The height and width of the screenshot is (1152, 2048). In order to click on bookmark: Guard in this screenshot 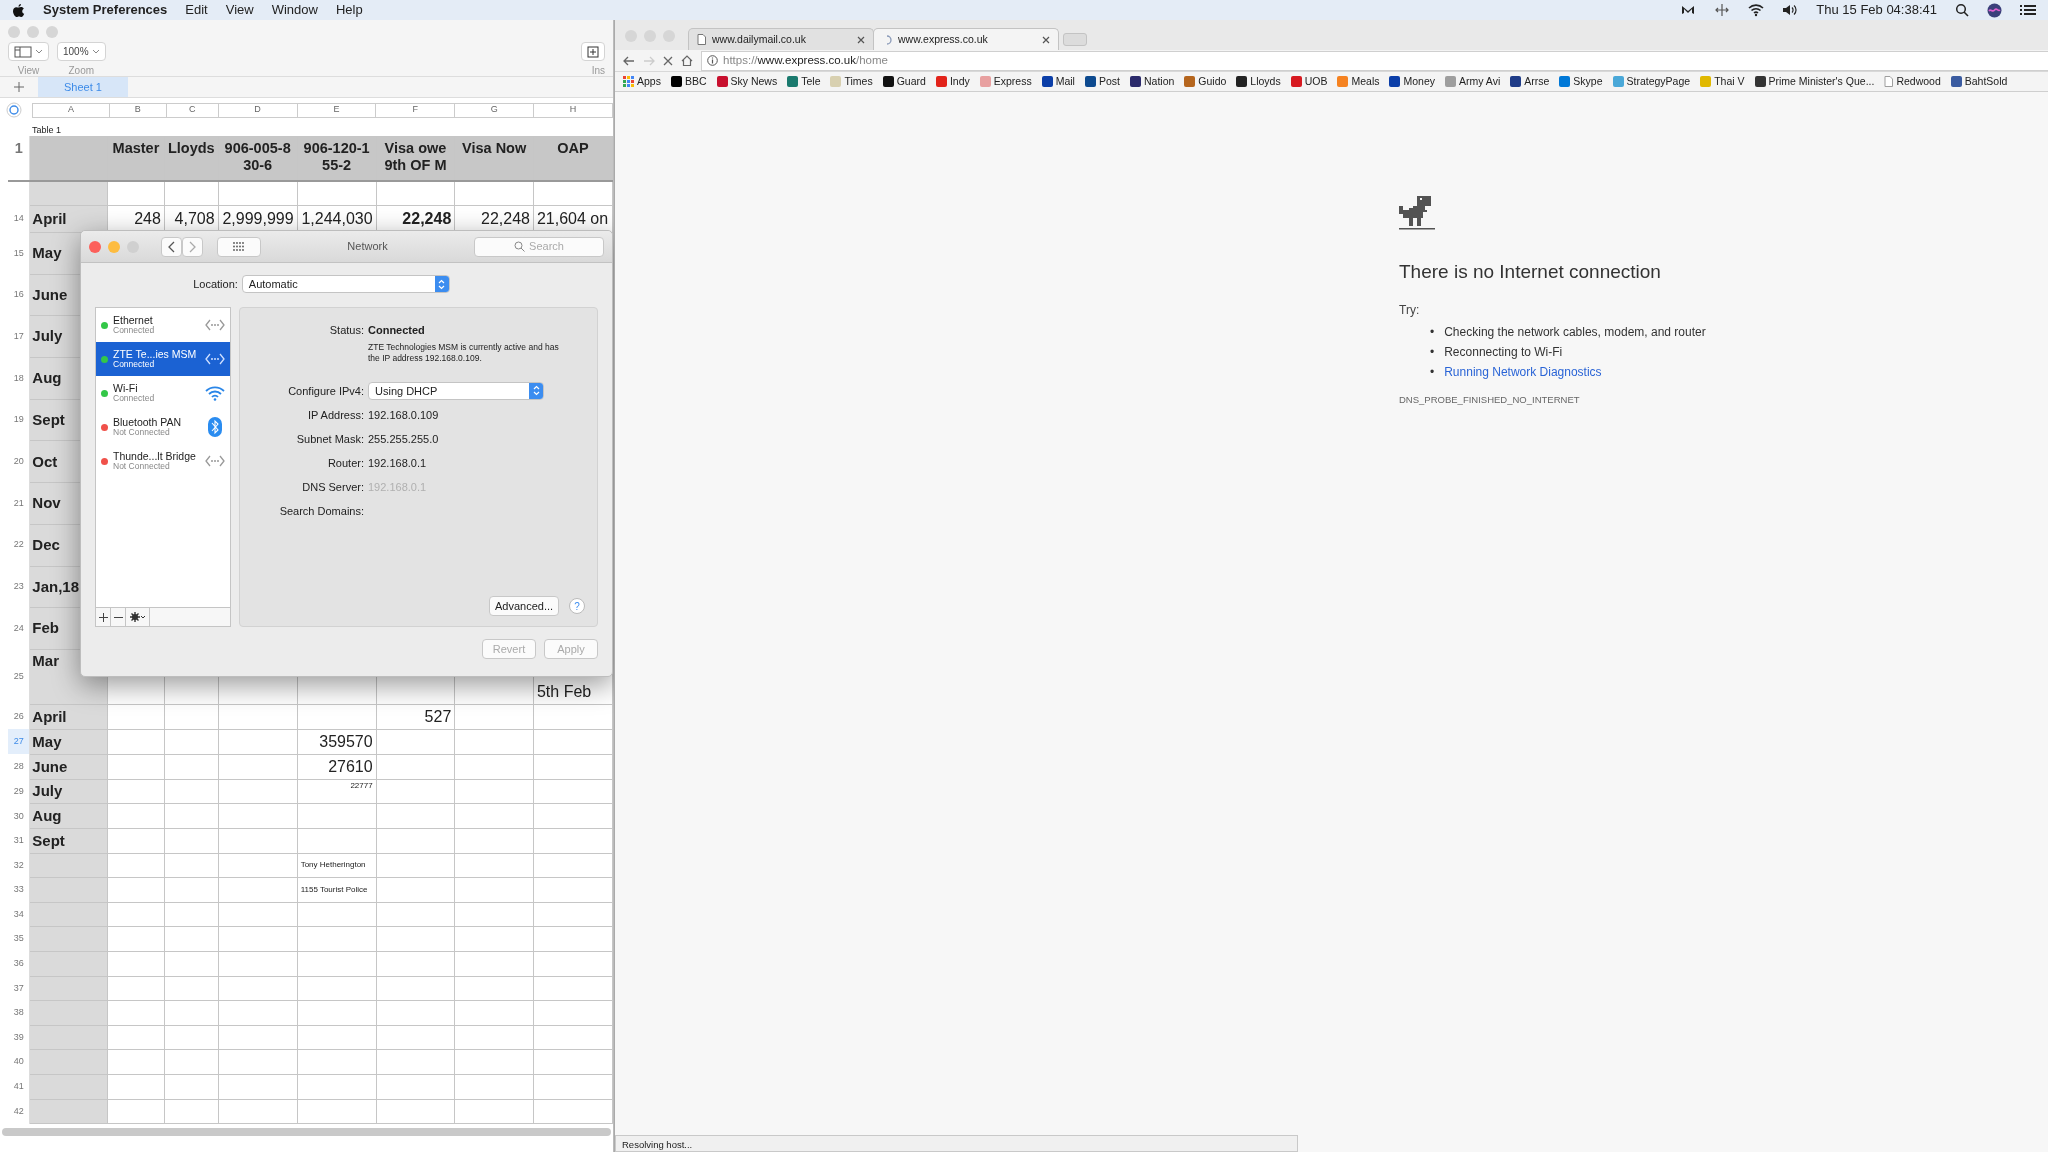, I will do `click(904, 81)`.